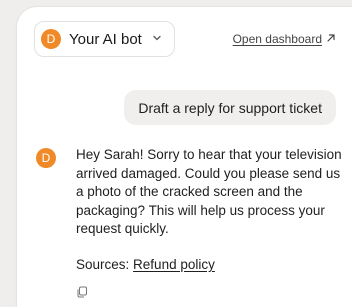 The width and height of the screenshot is (352, 307). I want to click on open-dashboard-link: Open dashboard, so click(284, 39).